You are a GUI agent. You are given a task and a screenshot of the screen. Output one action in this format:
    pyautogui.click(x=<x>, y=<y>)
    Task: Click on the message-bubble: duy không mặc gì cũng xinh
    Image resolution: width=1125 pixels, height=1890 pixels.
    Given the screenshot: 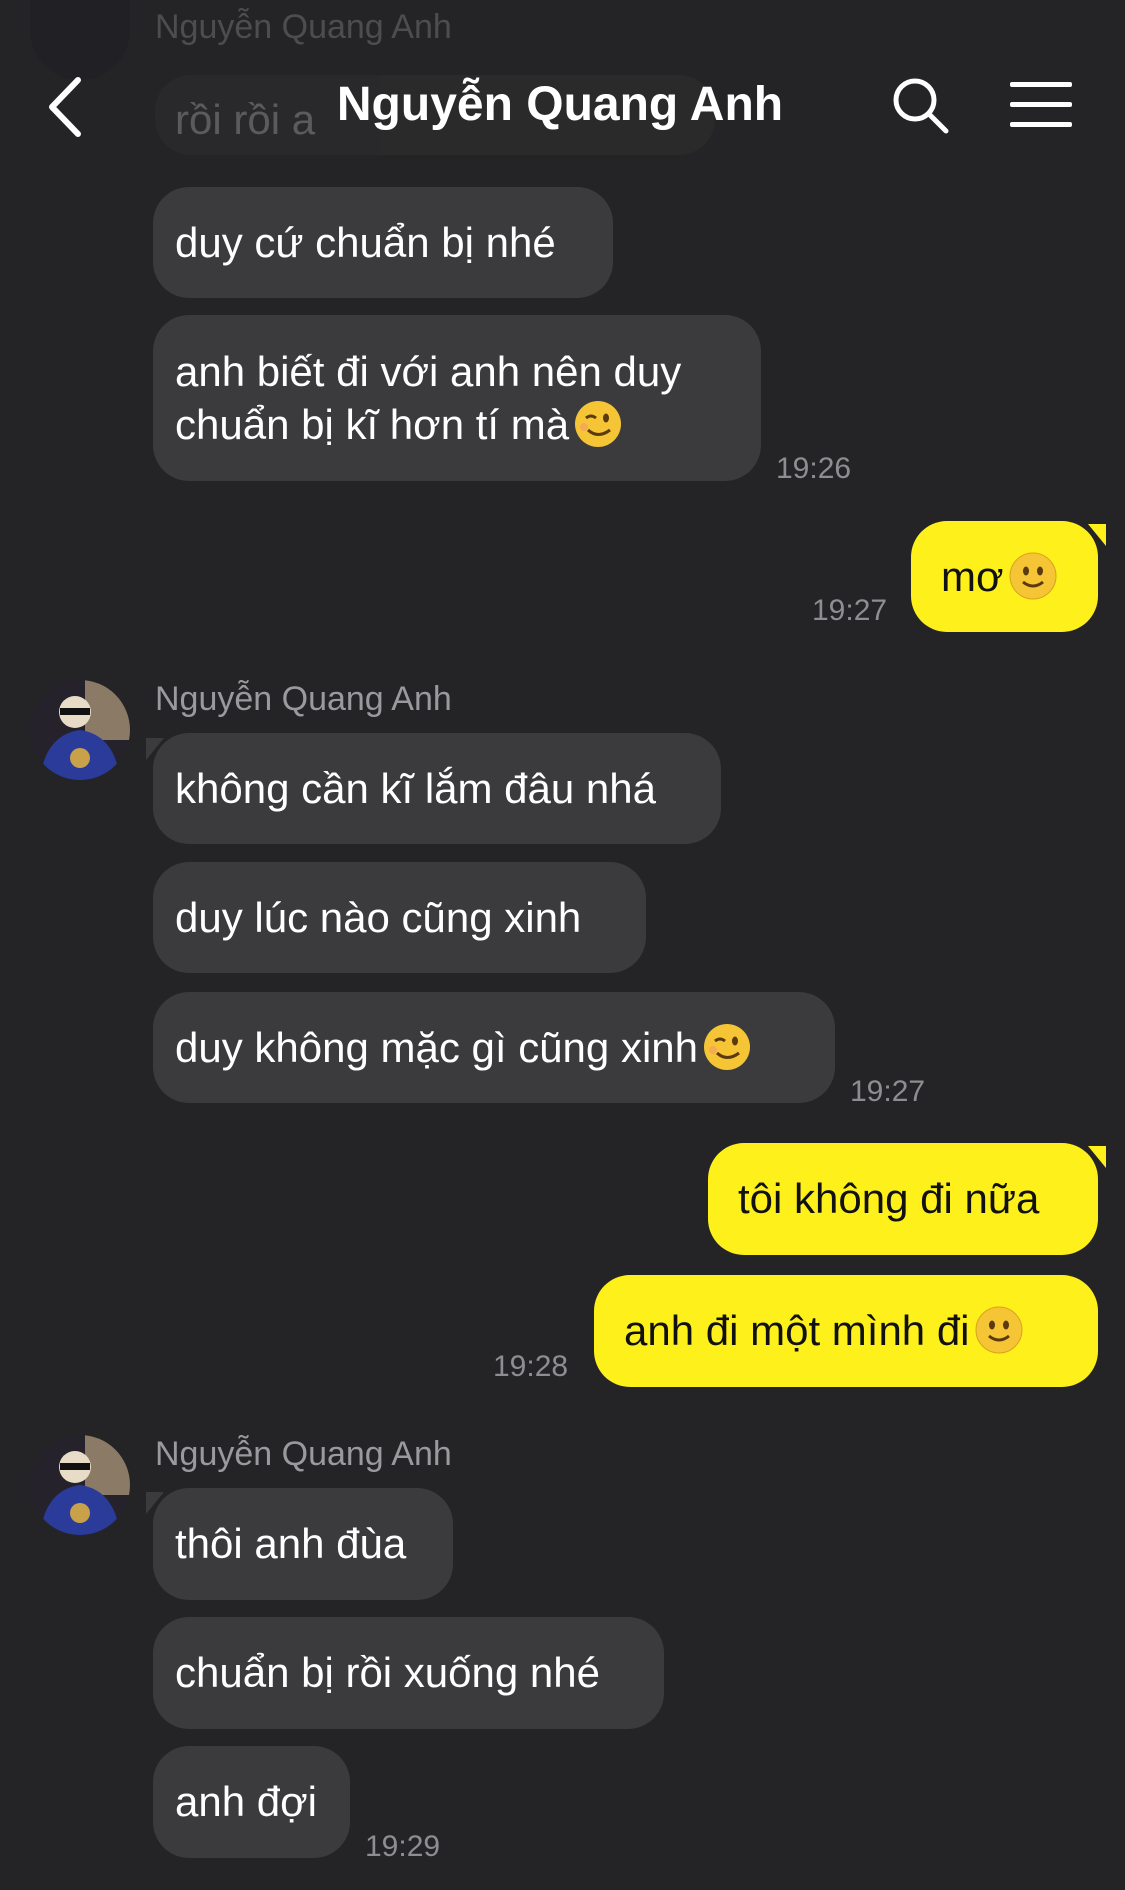 What is the action you would take?
    pyautogui.click(x=494, y=1047)
    